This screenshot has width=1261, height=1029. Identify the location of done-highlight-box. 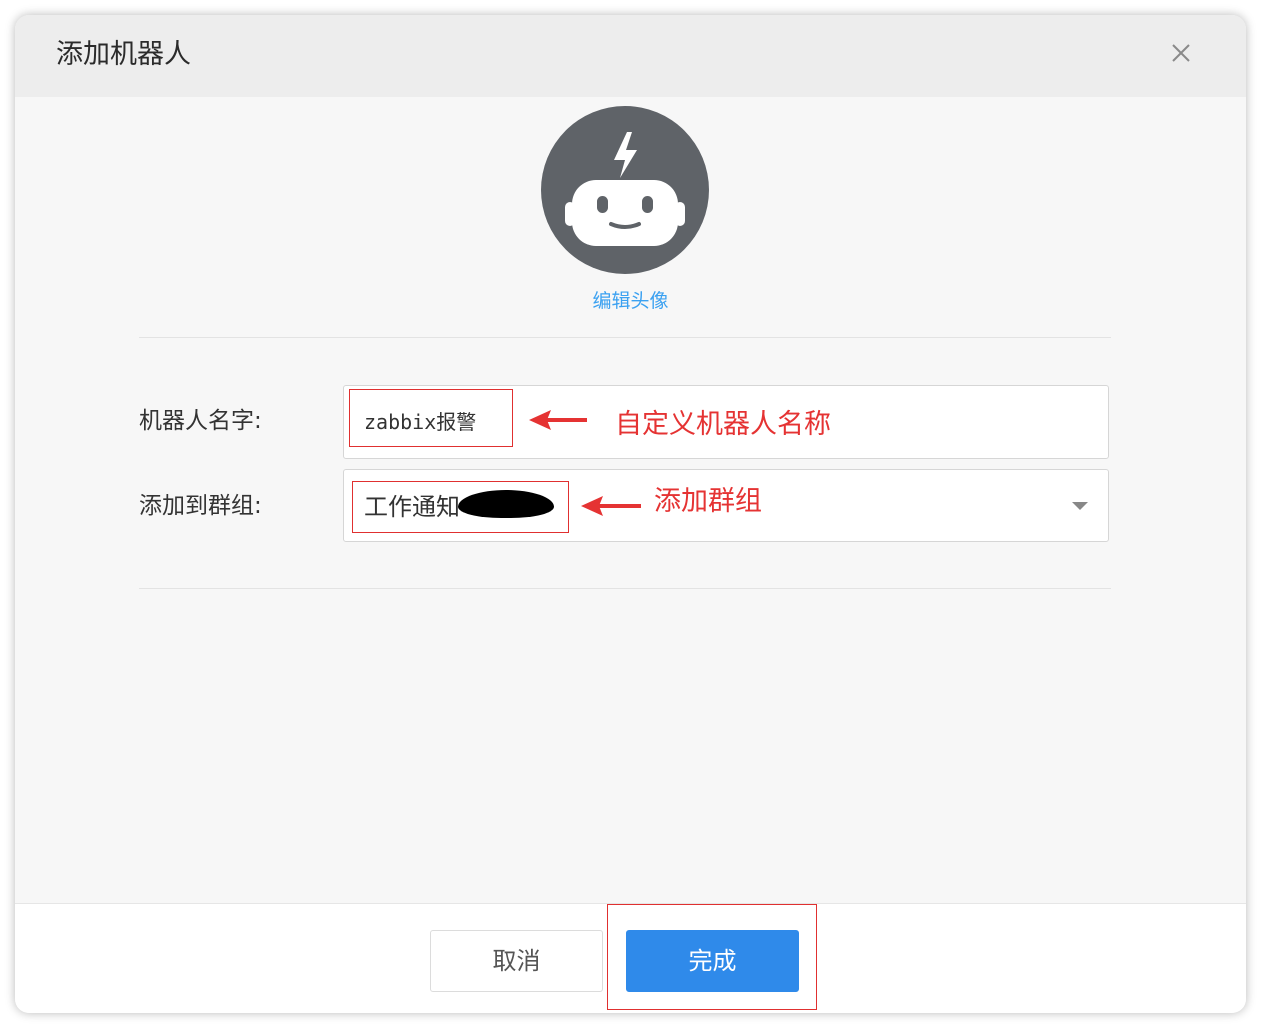
(712, 957).